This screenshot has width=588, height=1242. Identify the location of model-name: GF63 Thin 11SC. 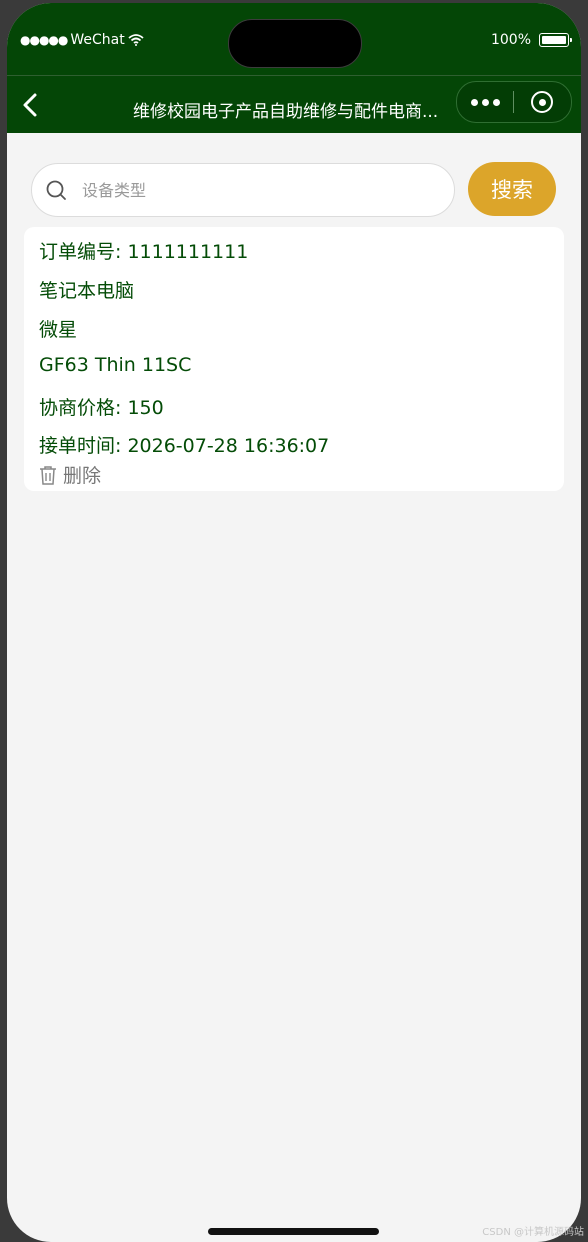
(115, 365).